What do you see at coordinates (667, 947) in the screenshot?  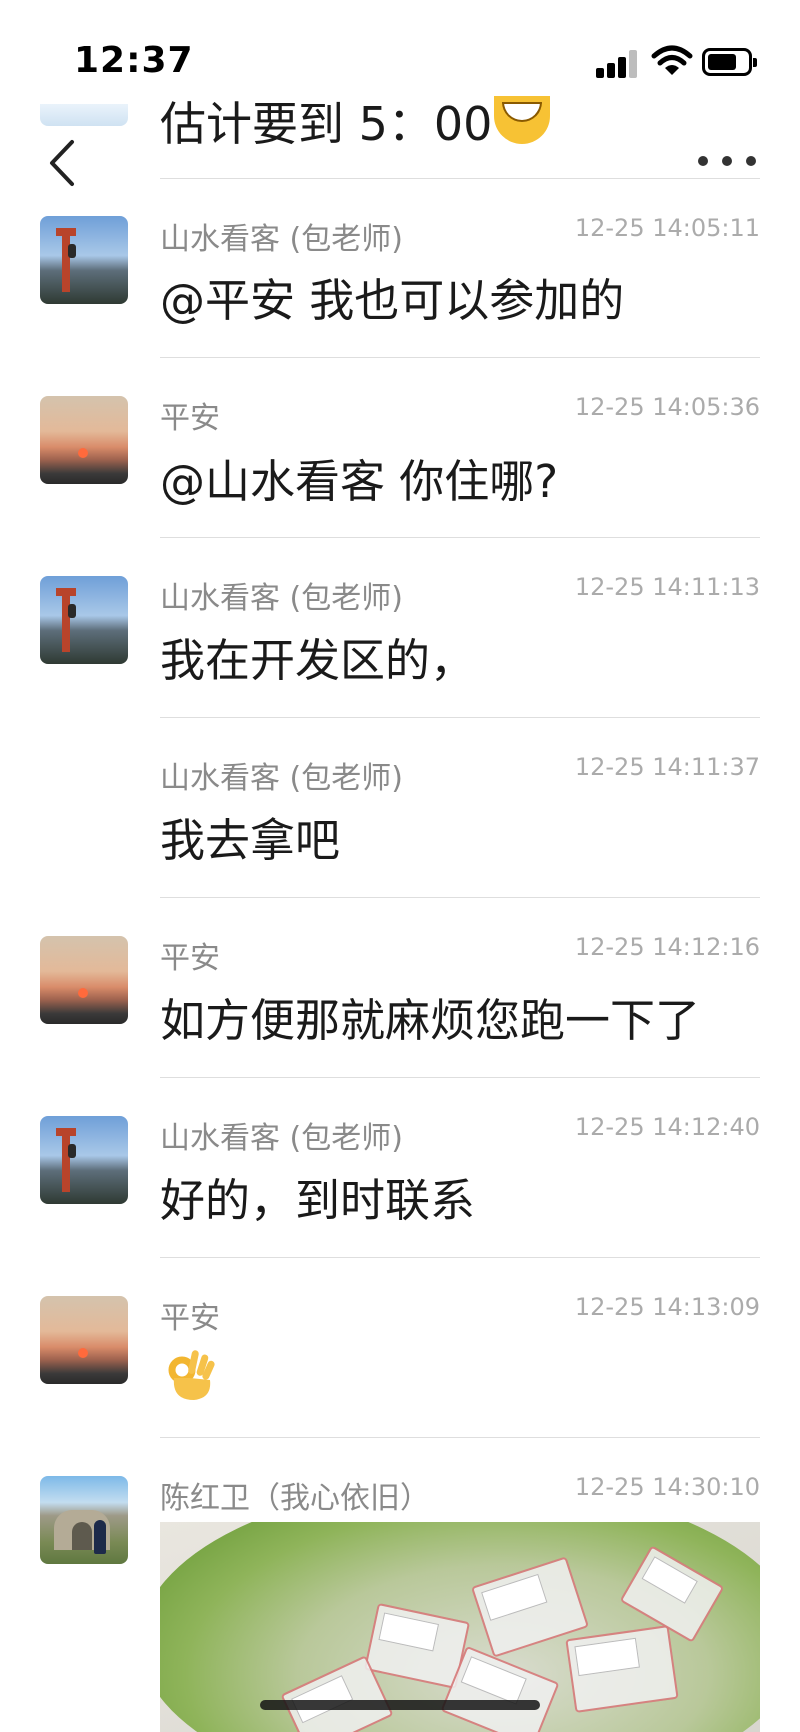 I see `message-time: 12-25 14:12:16` at bounding box center [667, 947].